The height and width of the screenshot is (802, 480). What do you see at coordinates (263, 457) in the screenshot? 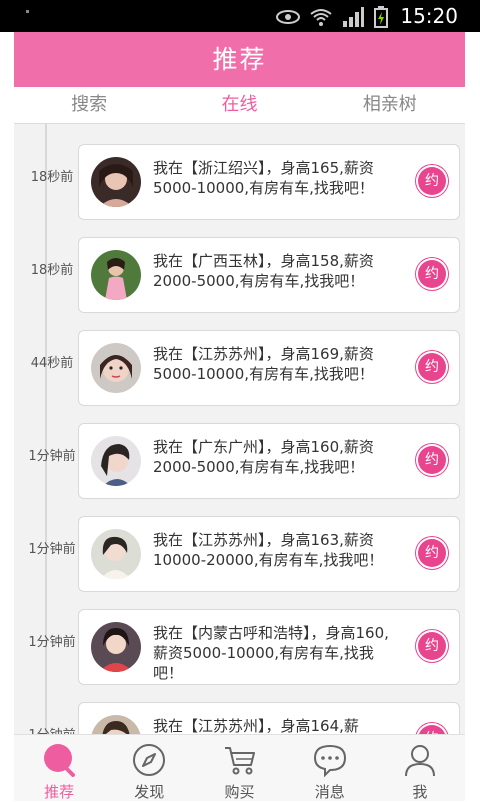
I see `message-text: 我在【广东广州】，身高160,薪资2000-5000,有房有车,找我吧！` at bounding box center [263, 457].